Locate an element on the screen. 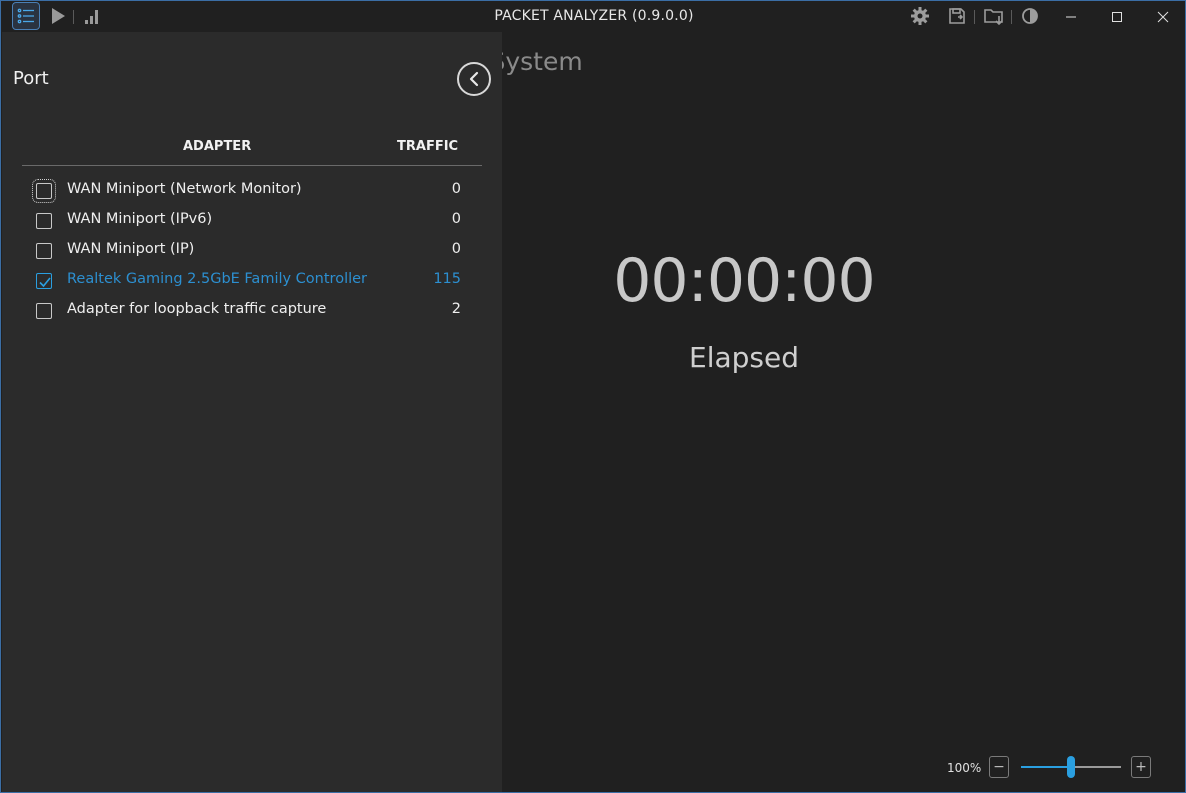  title-bar: PACKET ANALYZER (0.9.0.0) is located at coordinates (593, 16).